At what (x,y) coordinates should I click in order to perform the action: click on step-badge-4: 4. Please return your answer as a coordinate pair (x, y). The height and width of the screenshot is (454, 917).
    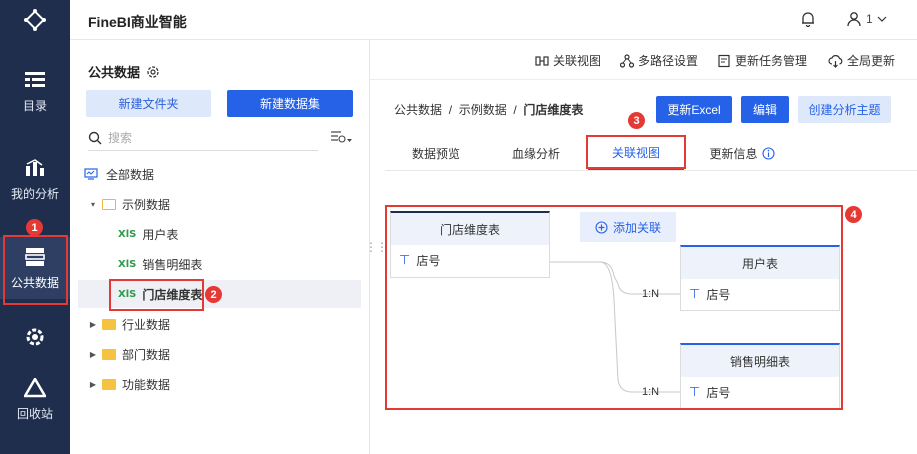
    Looking at the image, I should click on (853, 214).